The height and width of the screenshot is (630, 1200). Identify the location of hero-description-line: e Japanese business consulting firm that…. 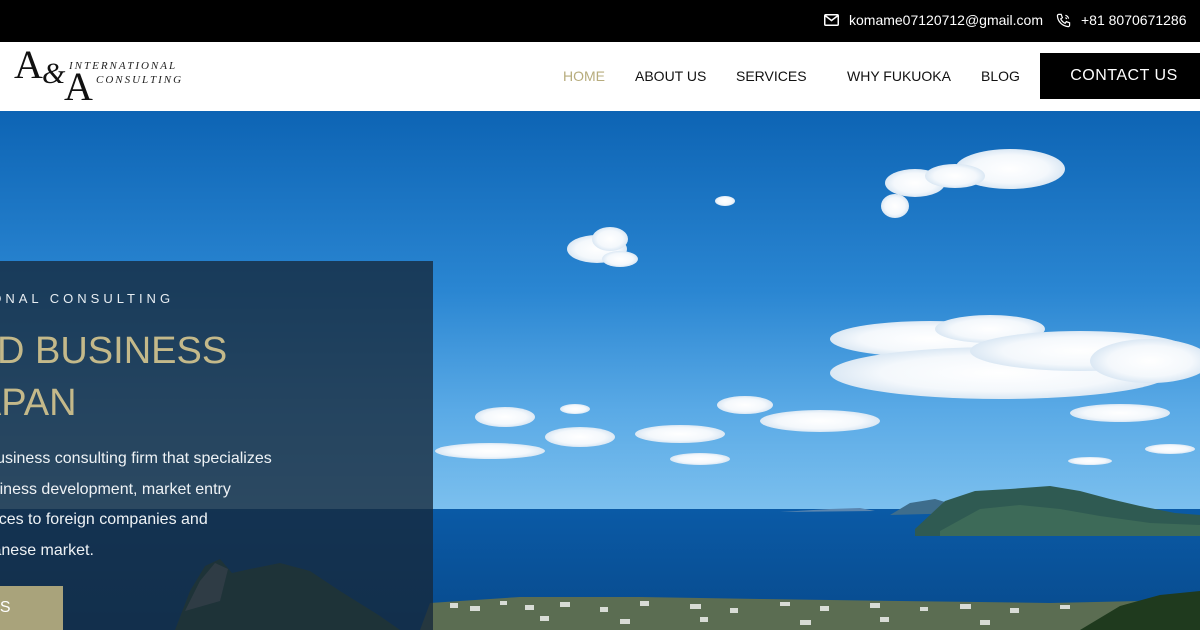
(136, 458).